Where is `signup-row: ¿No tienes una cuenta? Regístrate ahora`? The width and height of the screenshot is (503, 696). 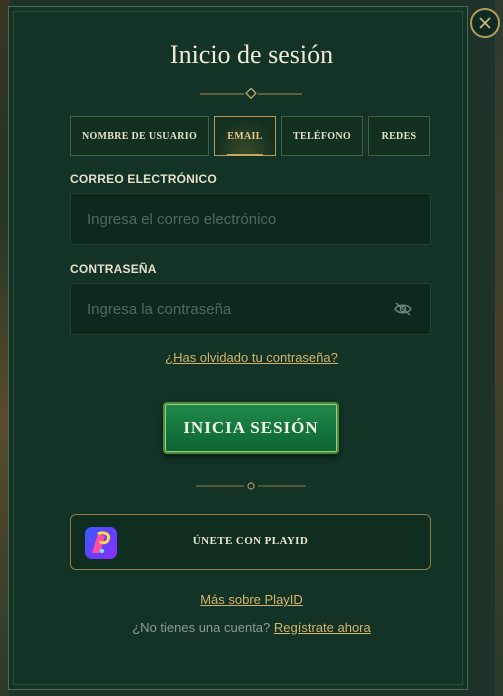
signup-row: ¿No tienes una cuenta? Regístrate ahora is located at coordinates (251, 627).